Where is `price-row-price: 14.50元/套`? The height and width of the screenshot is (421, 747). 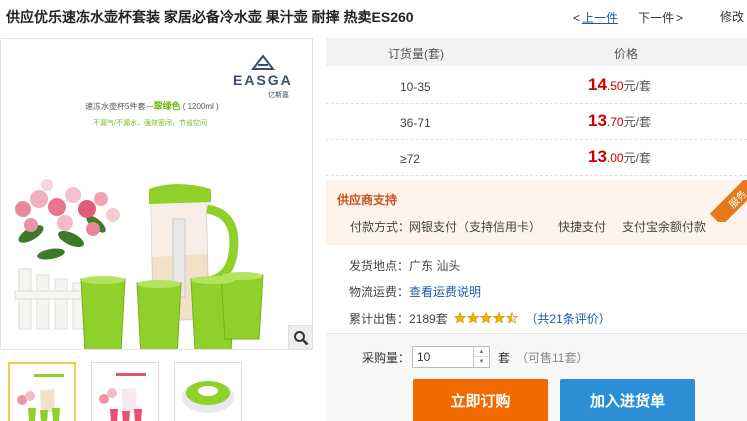
price-row-price: 14.50元/套 is located at coordinates (619, 84).